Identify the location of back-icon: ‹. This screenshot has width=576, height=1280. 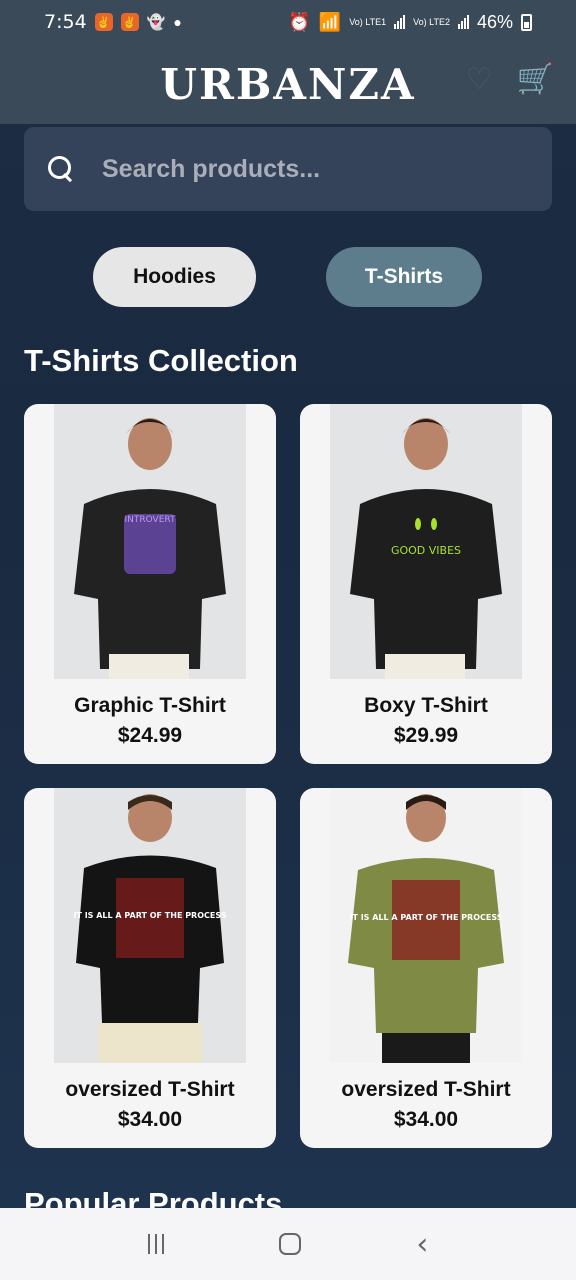
(422, 1244).